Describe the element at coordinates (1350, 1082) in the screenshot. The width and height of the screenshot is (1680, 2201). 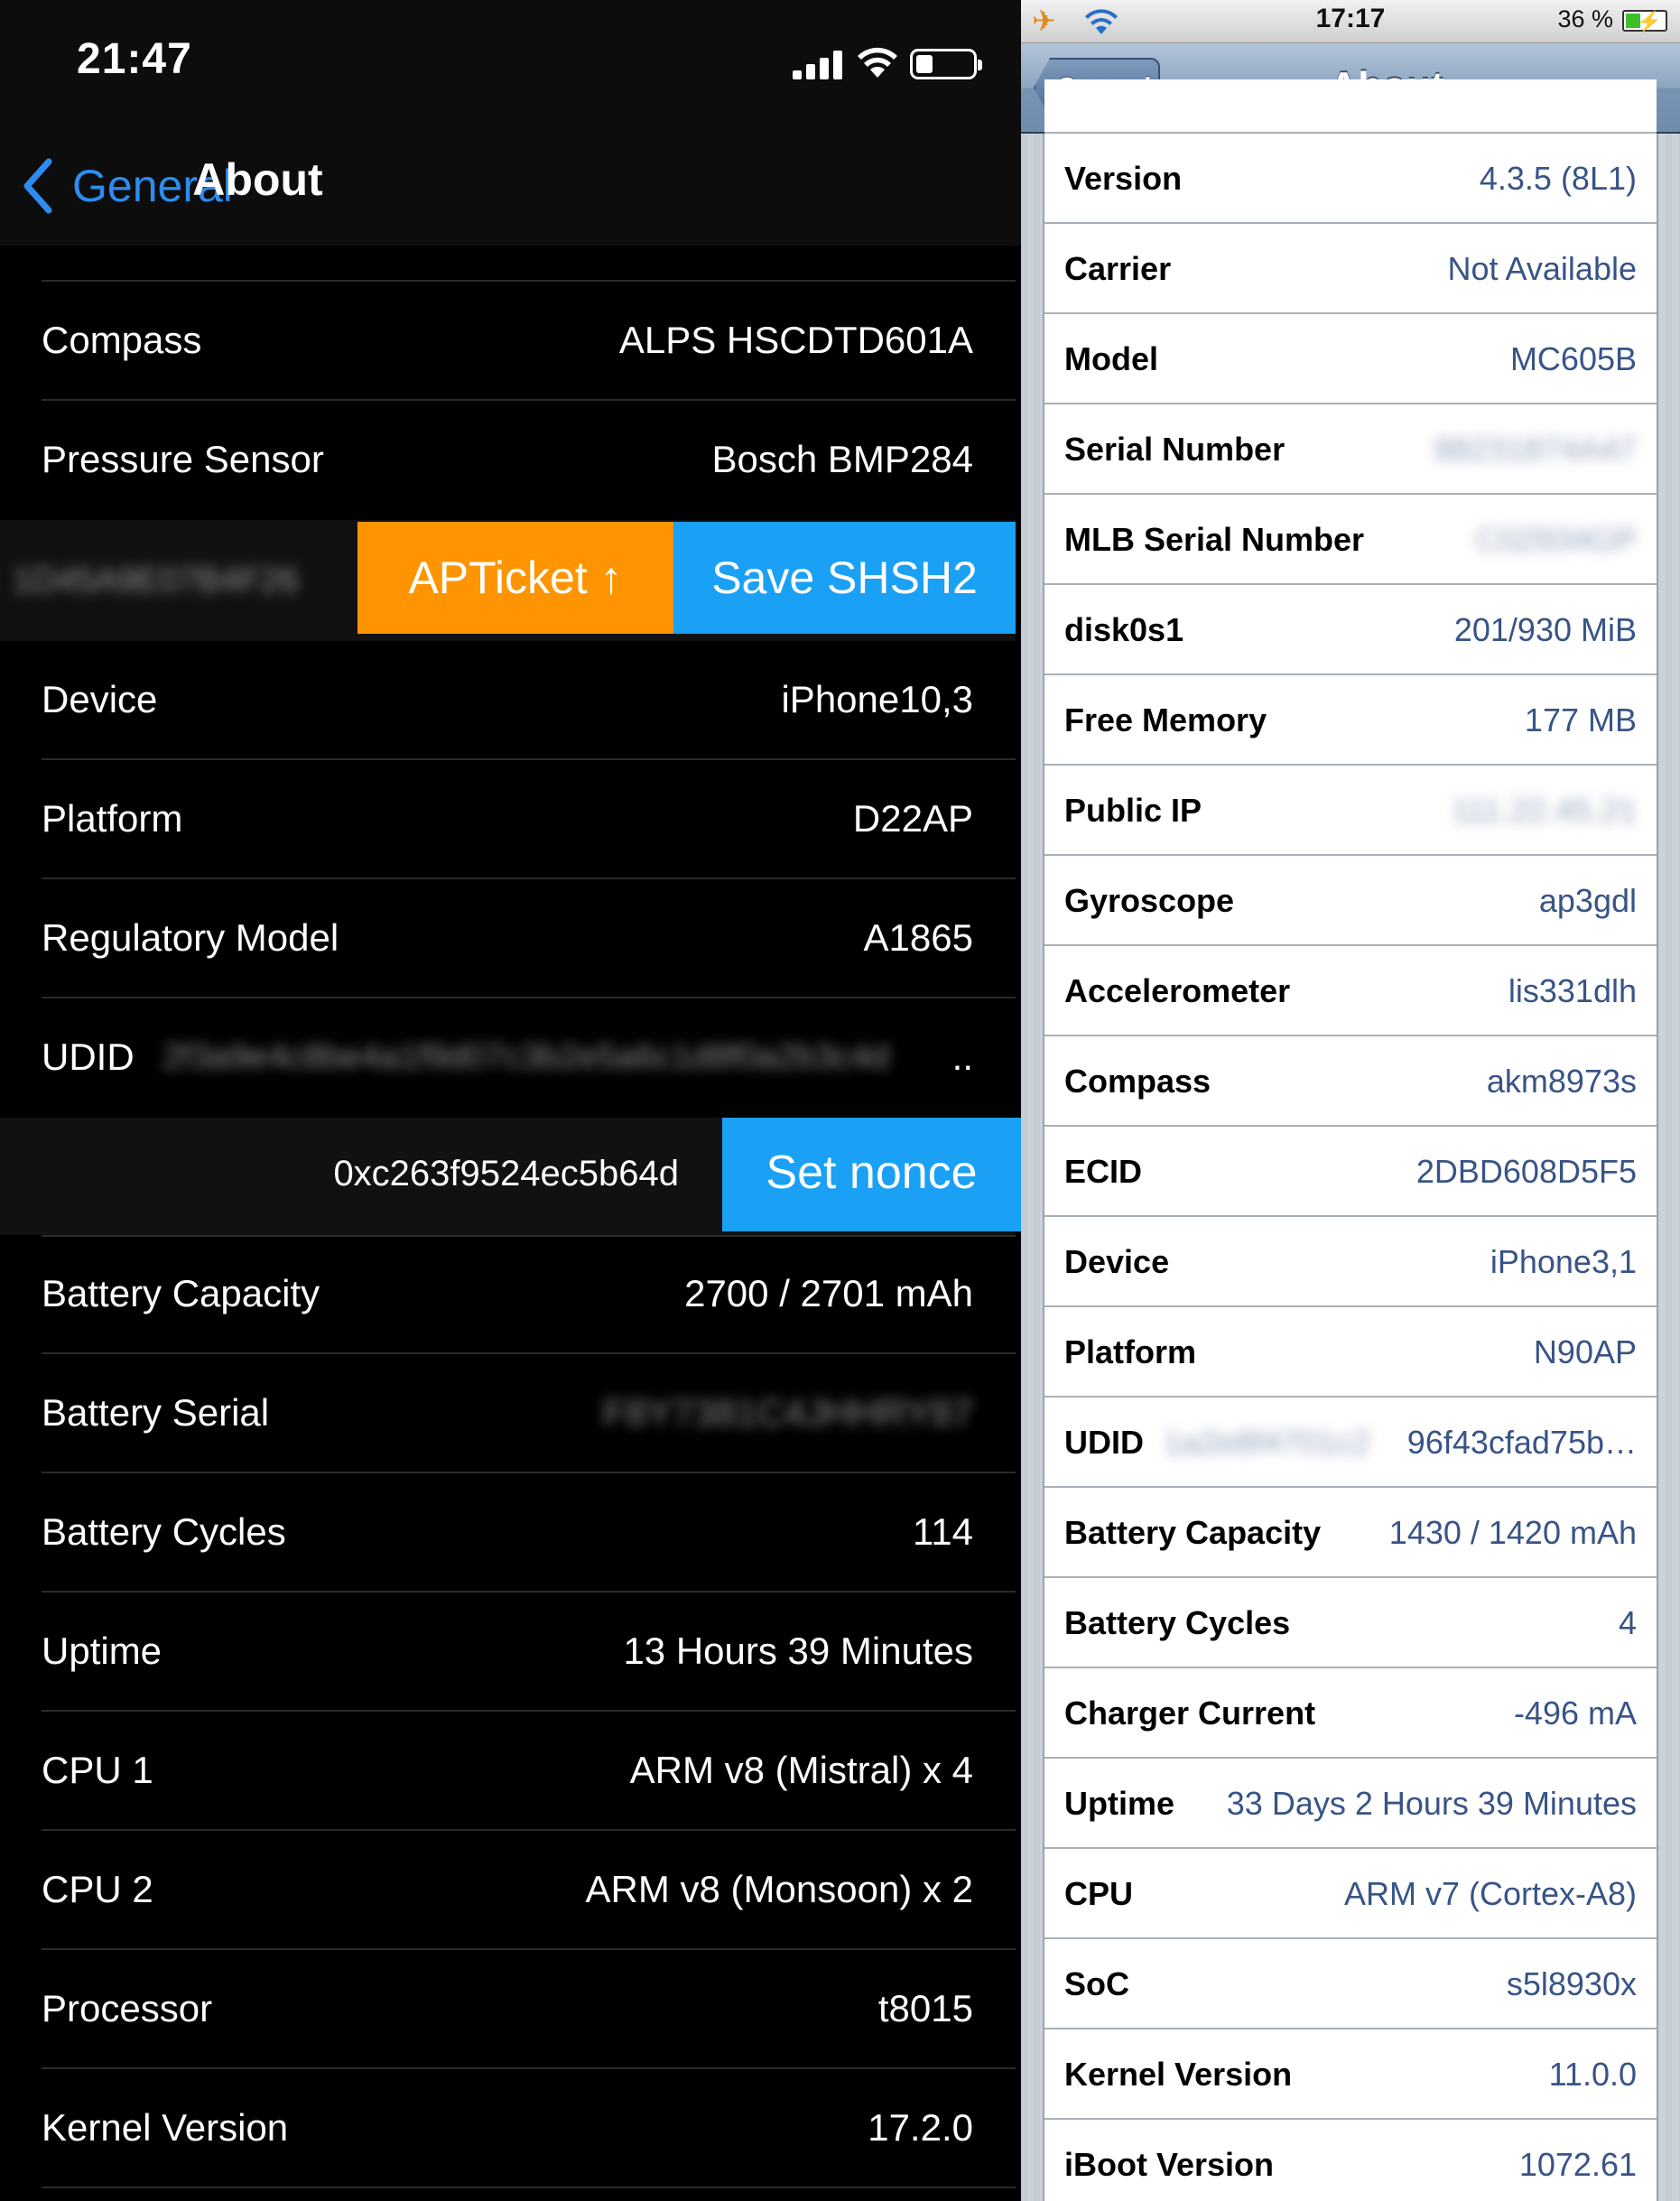
I see `list-item: Compass akm8973s` at that location.